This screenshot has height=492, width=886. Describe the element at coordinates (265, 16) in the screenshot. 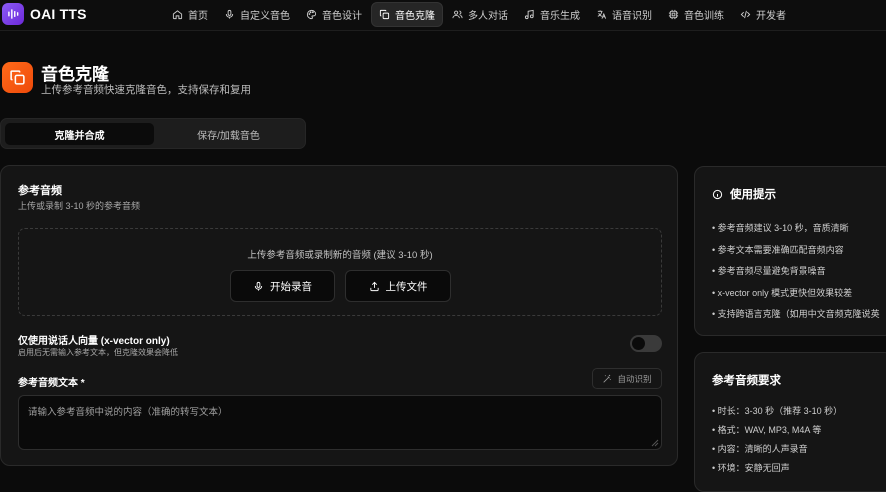

I see `nav-label: 自定义音色` at that location.